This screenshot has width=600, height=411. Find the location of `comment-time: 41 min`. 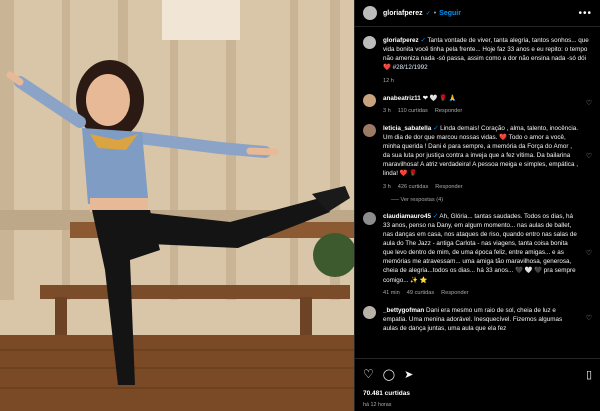

comment-time: 41 min is located at coordinates (391, 292).